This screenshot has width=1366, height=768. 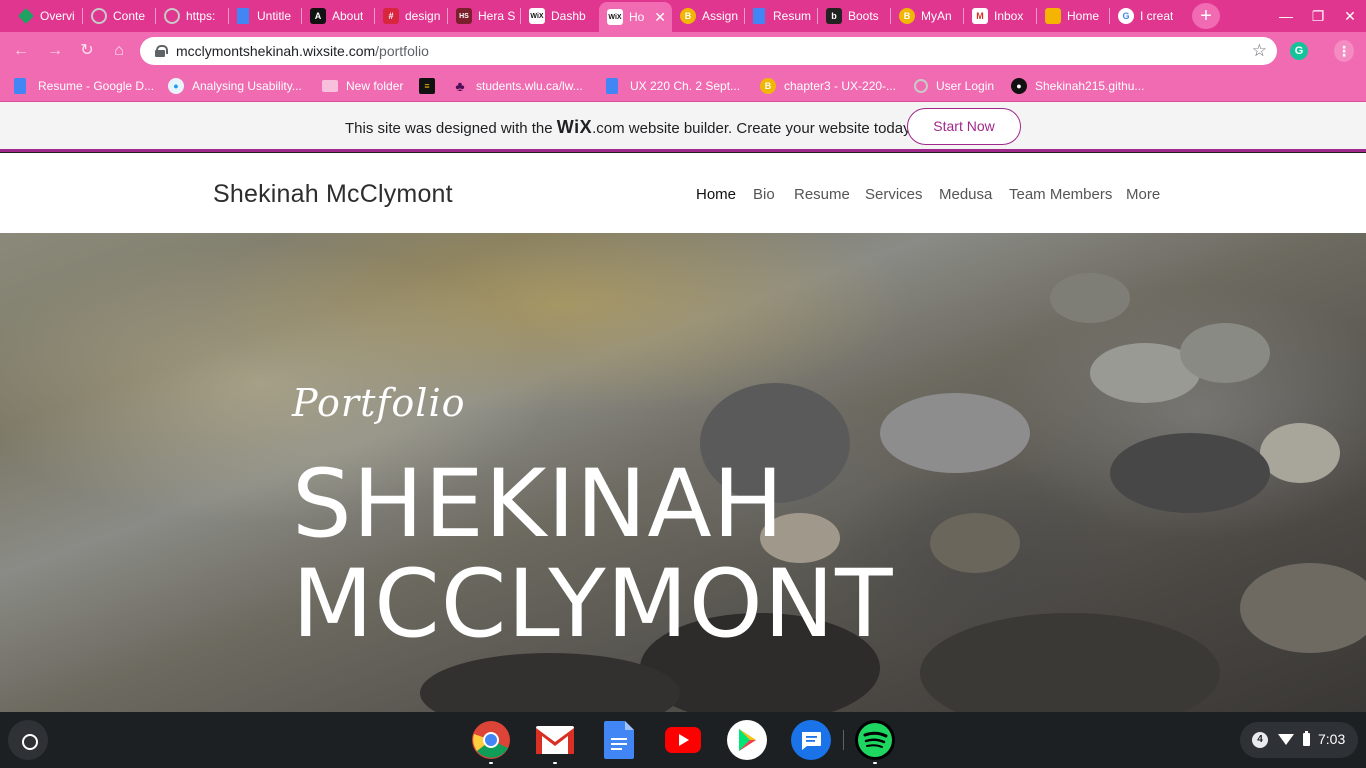 I want to click on tab-label: Ho, so click(x=637, y=17).